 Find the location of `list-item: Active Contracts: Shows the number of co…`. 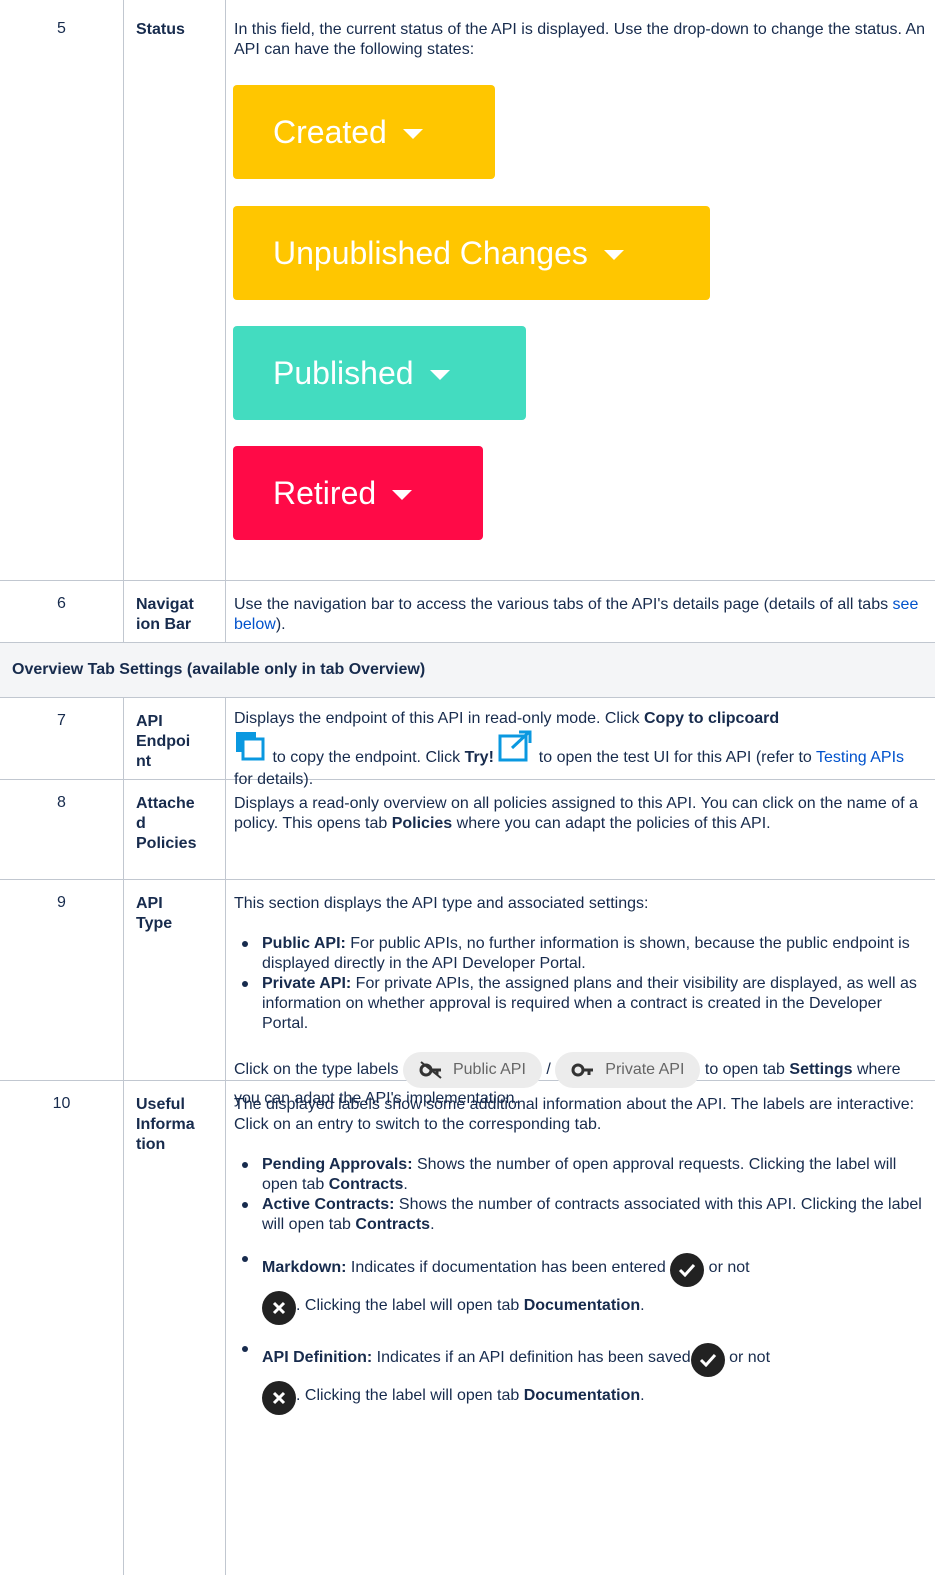

list-item: Active Contracts: Shows the number of co… is located at coordinates (580, 1215).